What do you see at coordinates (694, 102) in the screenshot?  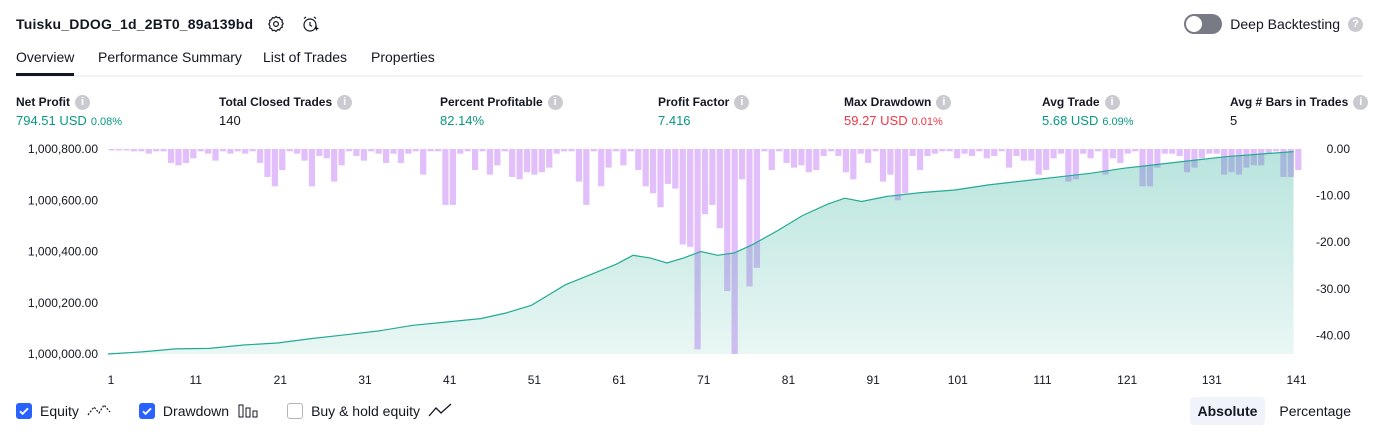 I see `stat-label: Profit Factor` at bounding box center [694, 102].